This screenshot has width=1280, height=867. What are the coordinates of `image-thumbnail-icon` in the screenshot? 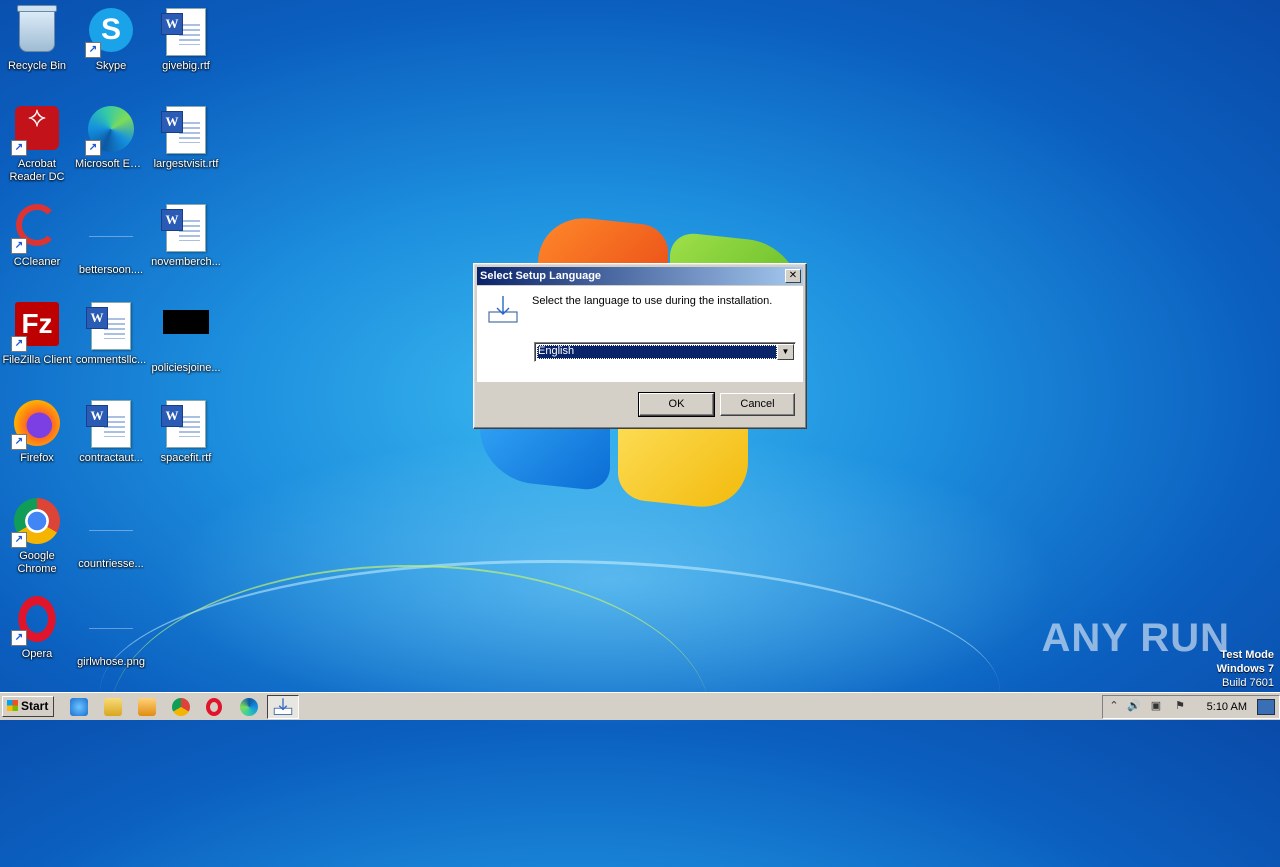 It's located at (186, 322).